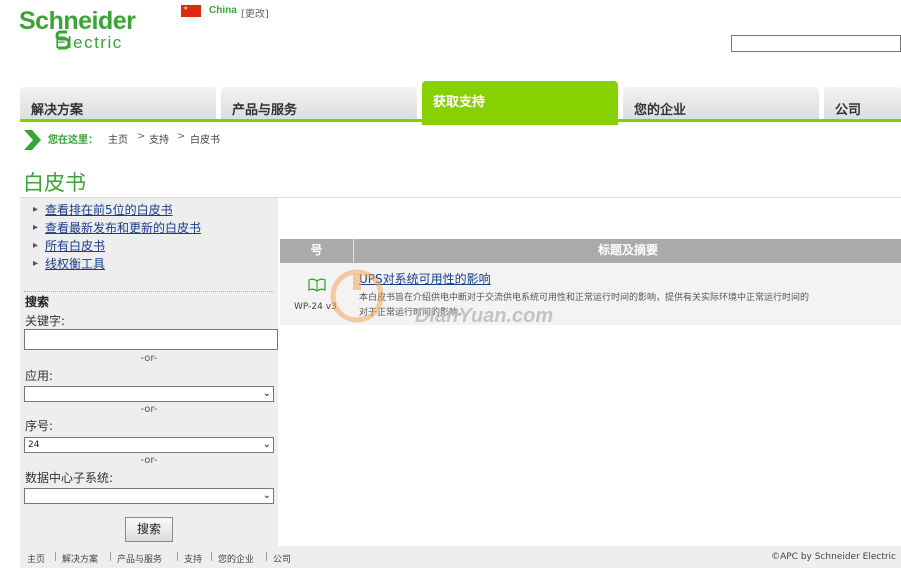 The width and height of the screenshot is (901, 578). Describe the element at coordinates (151, 339) in the screenshot. I see `keyword-input` at that location.